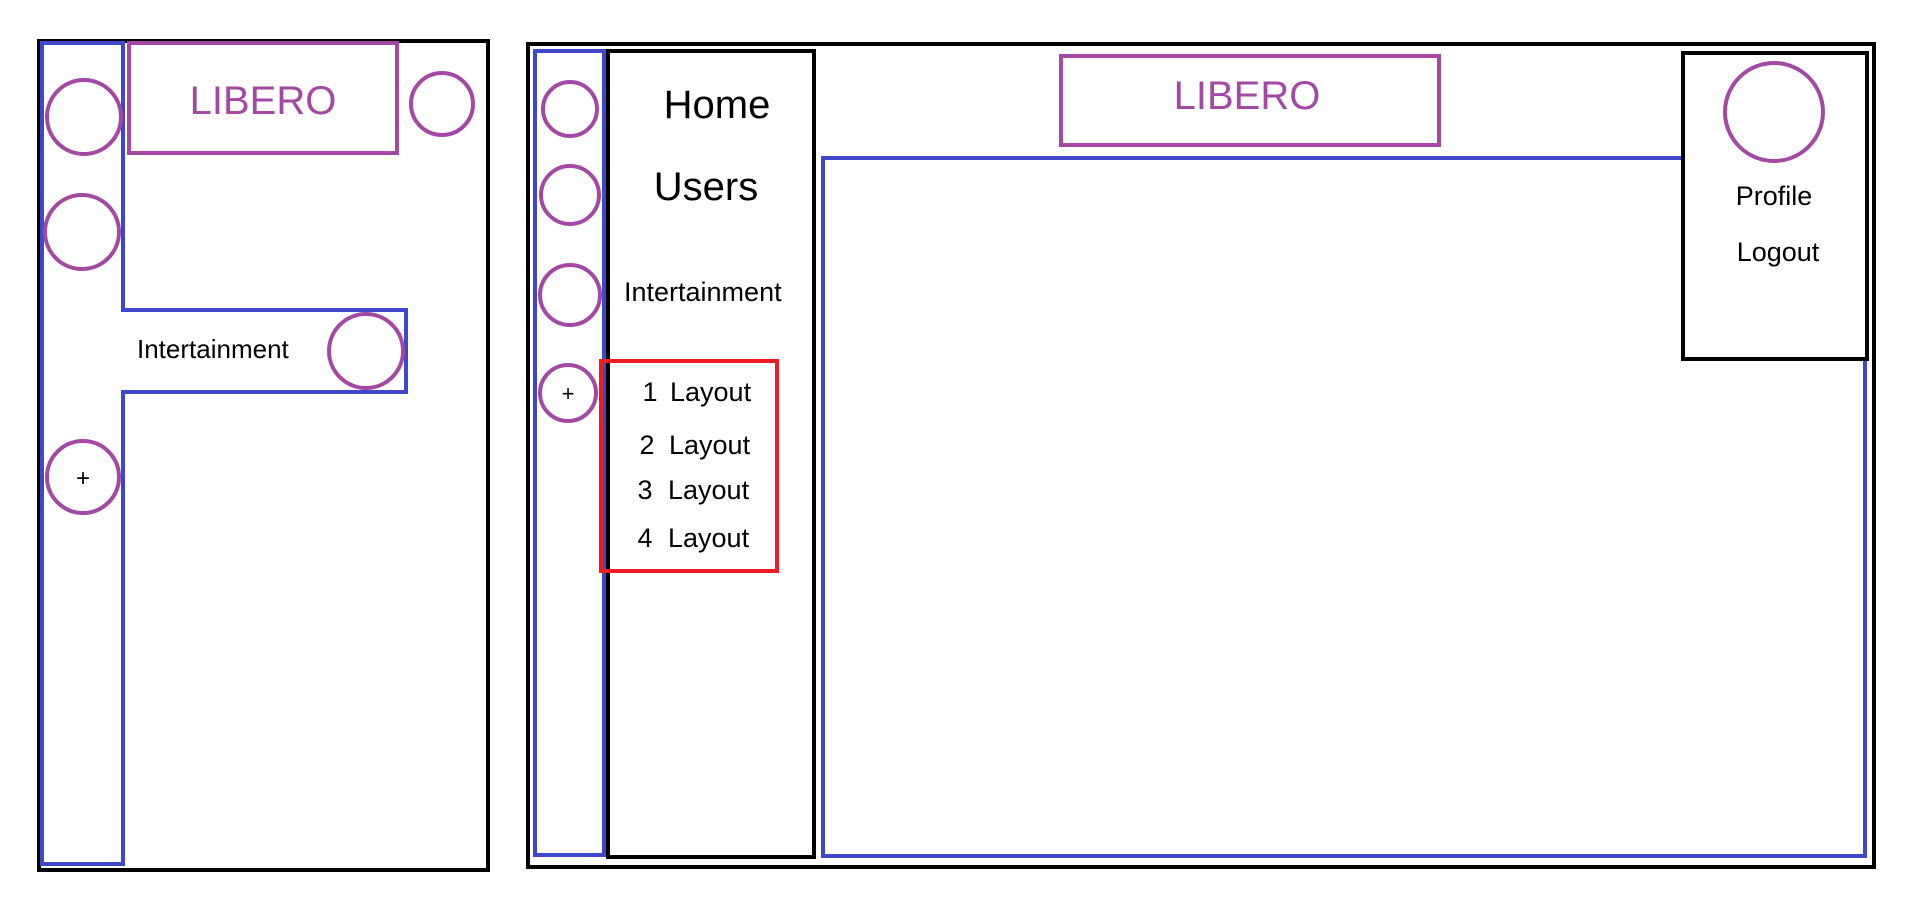 Image resolution: width=1914 pixels, height=912 pixels. What do you see at coordinates (1774, 196) in the screenshot?
I see `profile-menu-item: Profile` at bounding box center [1774, 196].